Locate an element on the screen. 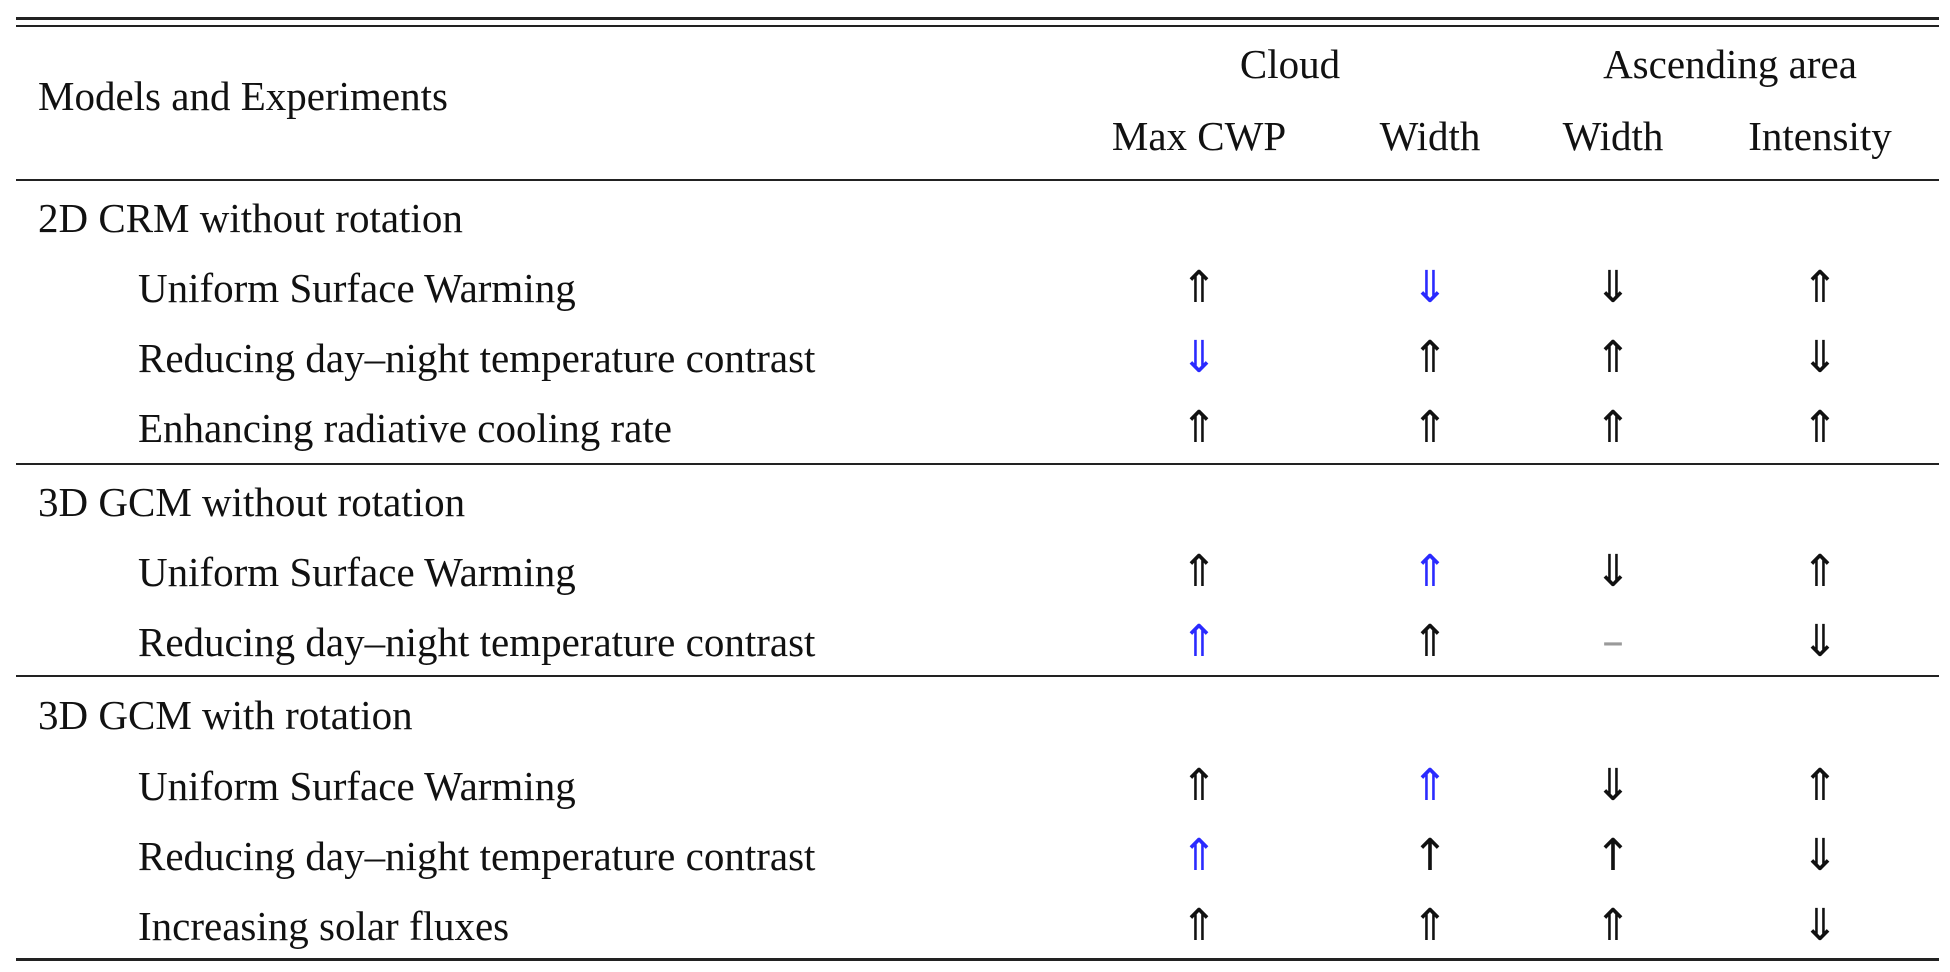  header-col-cloud-width: Width is located at coordinates (1430, 136).